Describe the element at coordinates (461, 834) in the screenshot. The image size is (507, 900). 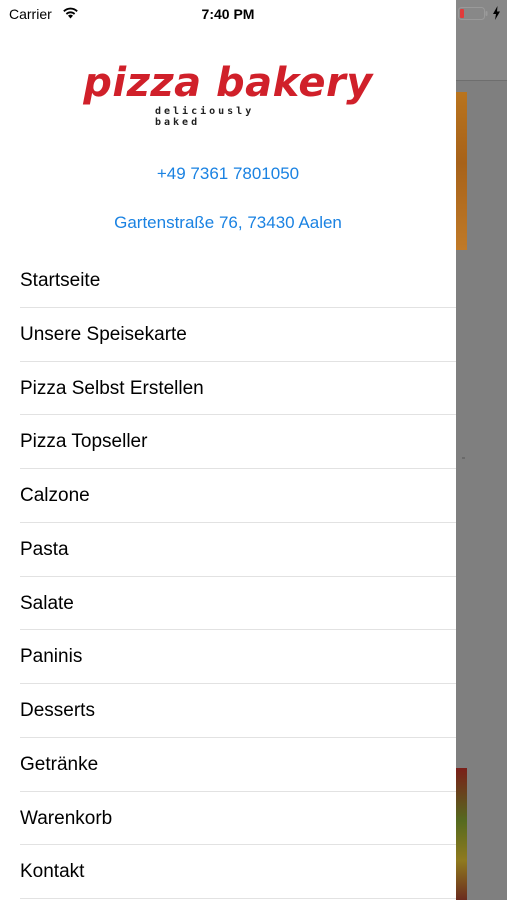
I see `background-image-bottom` at that location.